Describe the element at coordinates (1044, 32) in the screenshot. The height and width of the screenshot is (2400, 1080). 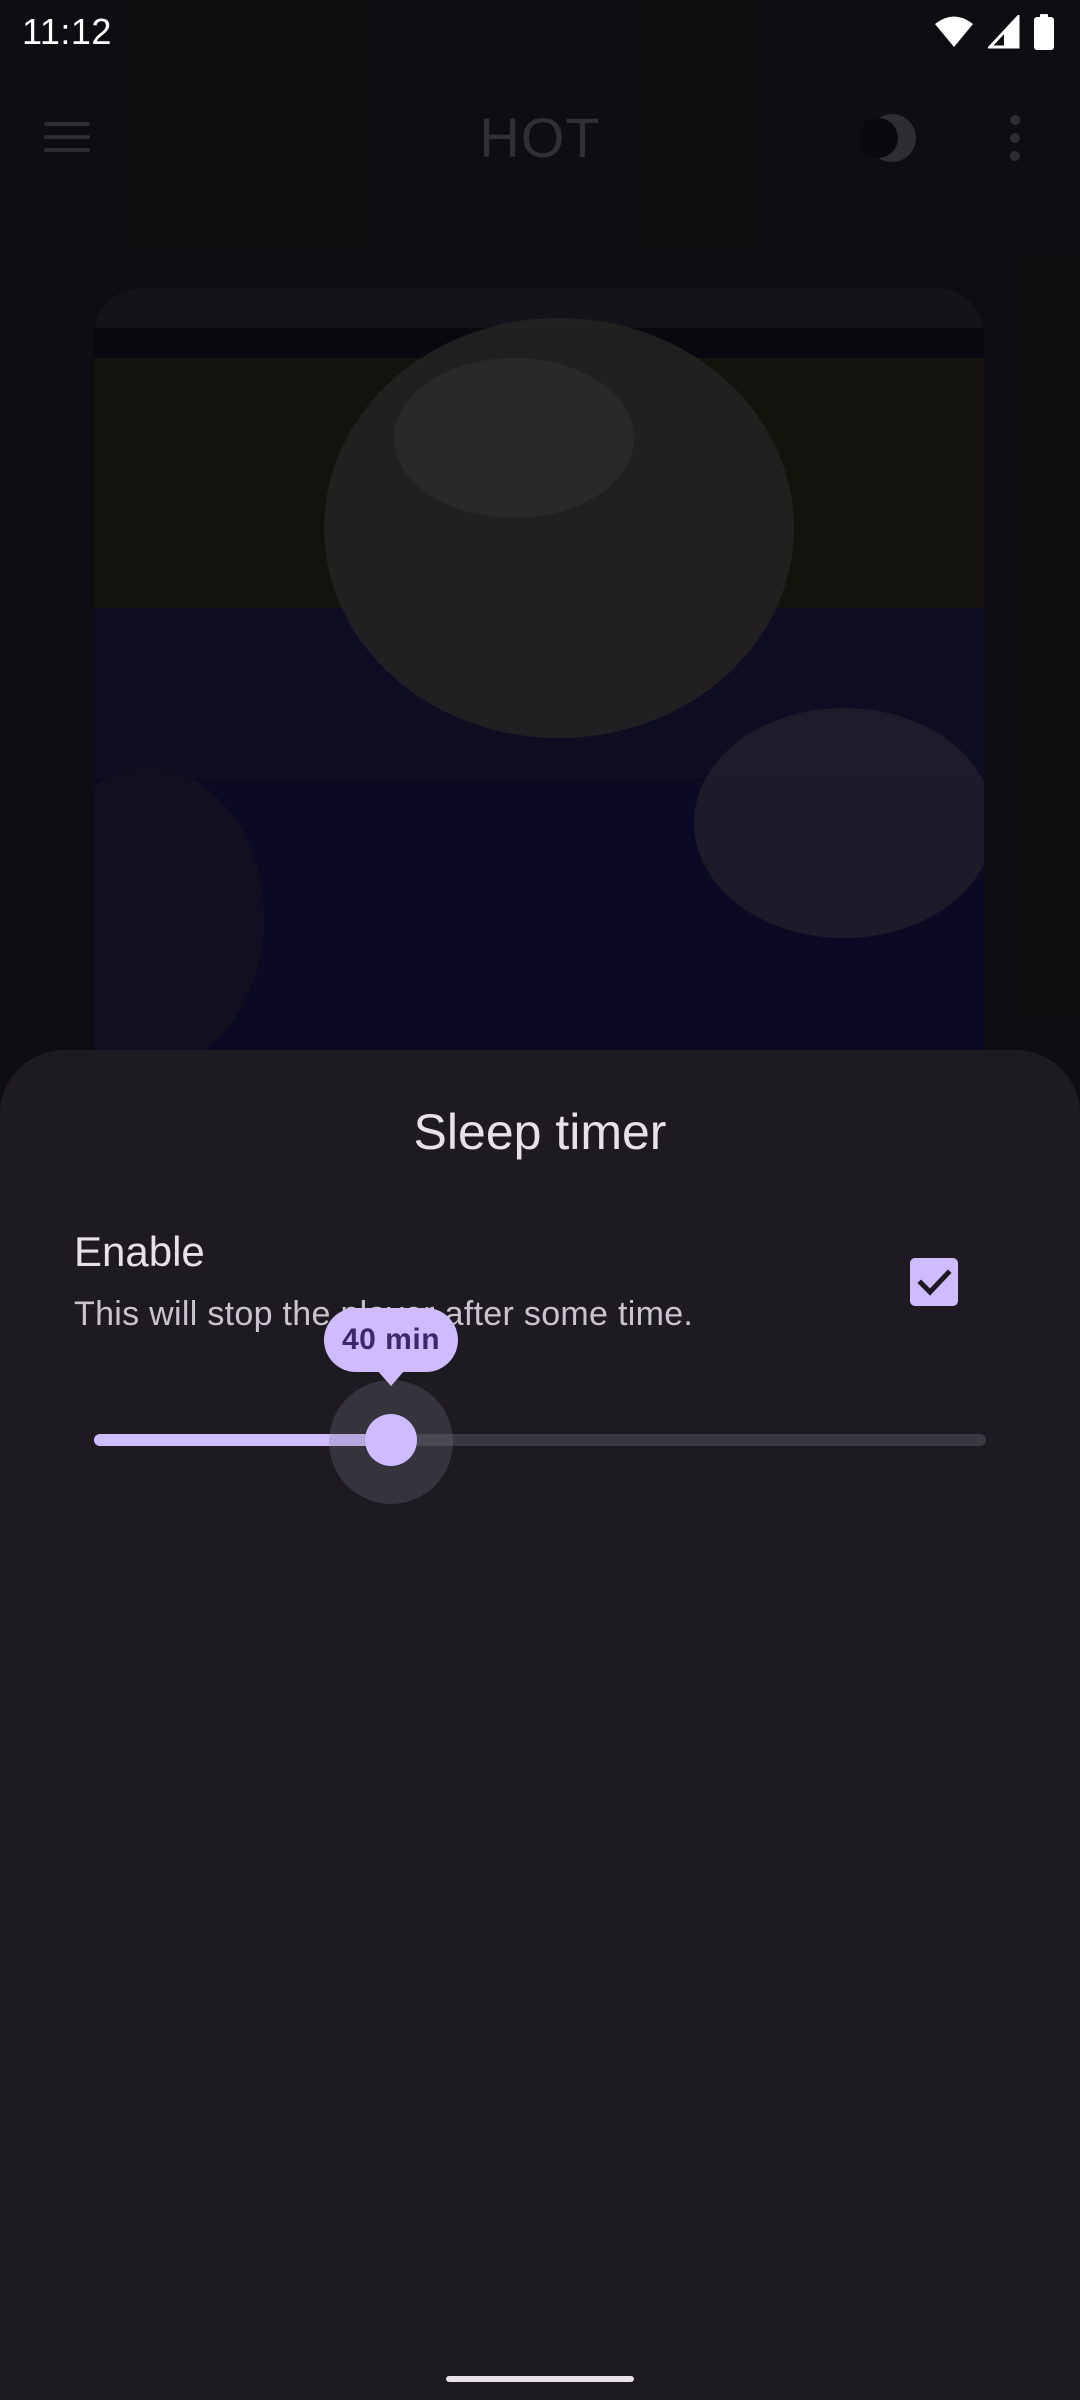
I see `battery-icon` at that location.